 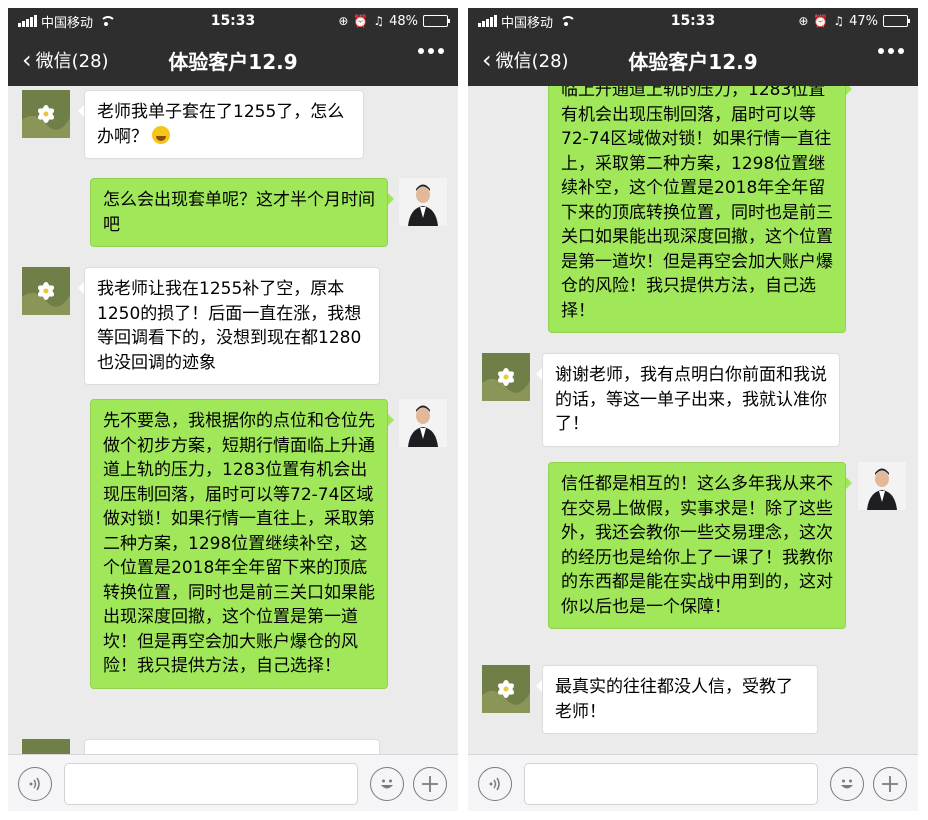 What do you see at coordinates (233, 21) in the screenshot?
I see `status-bar: 中国移动 15:33 ⊕ ⏰ ♫ 48%` at bounding box center [233, 21].